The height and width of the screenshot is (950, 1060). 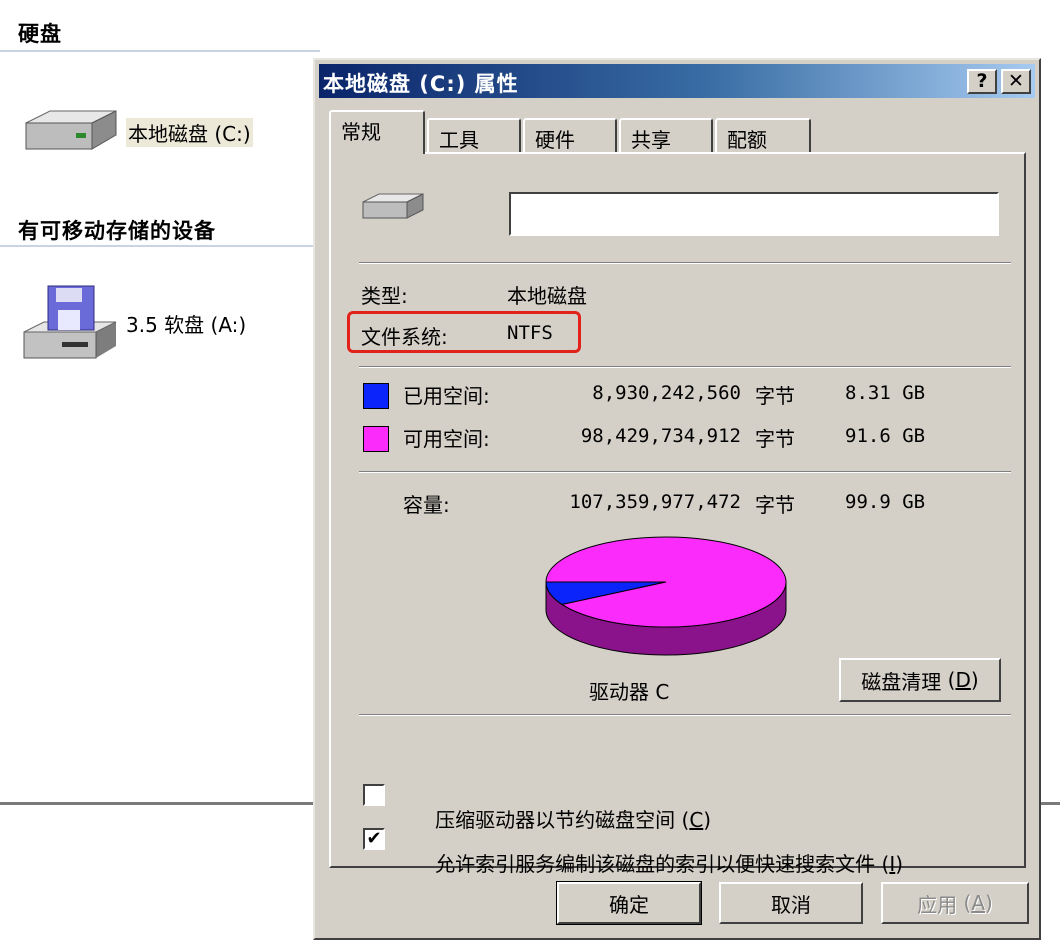 I want to click on type-label: 类型:, so click(x=384, y=296).